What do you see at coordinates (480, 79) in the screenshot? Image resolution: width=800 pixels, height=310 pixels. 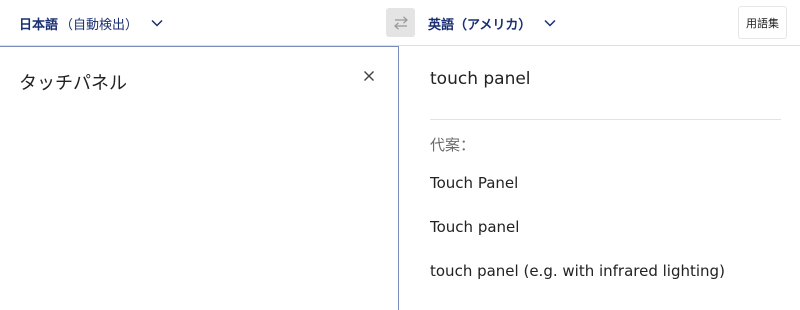 I see `translation-text: touch panel` at bounding box center [480, 79].